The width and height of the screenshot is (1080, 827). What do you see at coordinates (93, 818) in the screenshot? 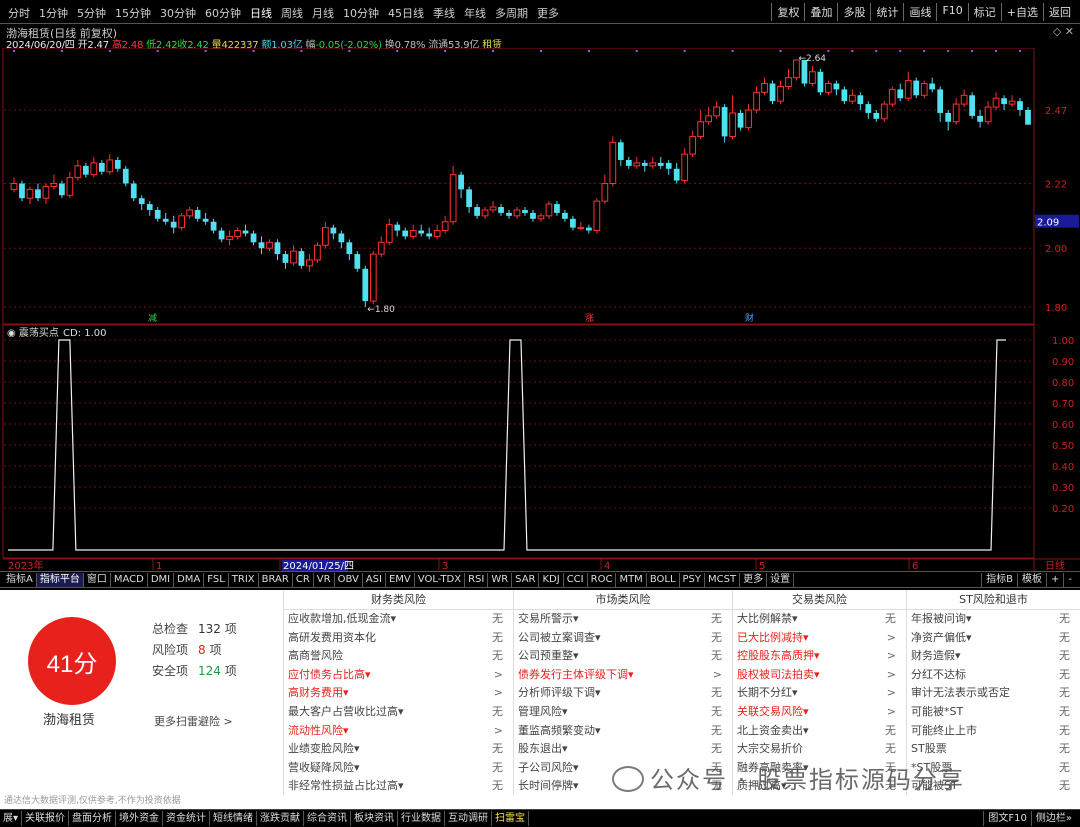
I see `status-tab: 盘面分析` at bounding box center [93, 818].